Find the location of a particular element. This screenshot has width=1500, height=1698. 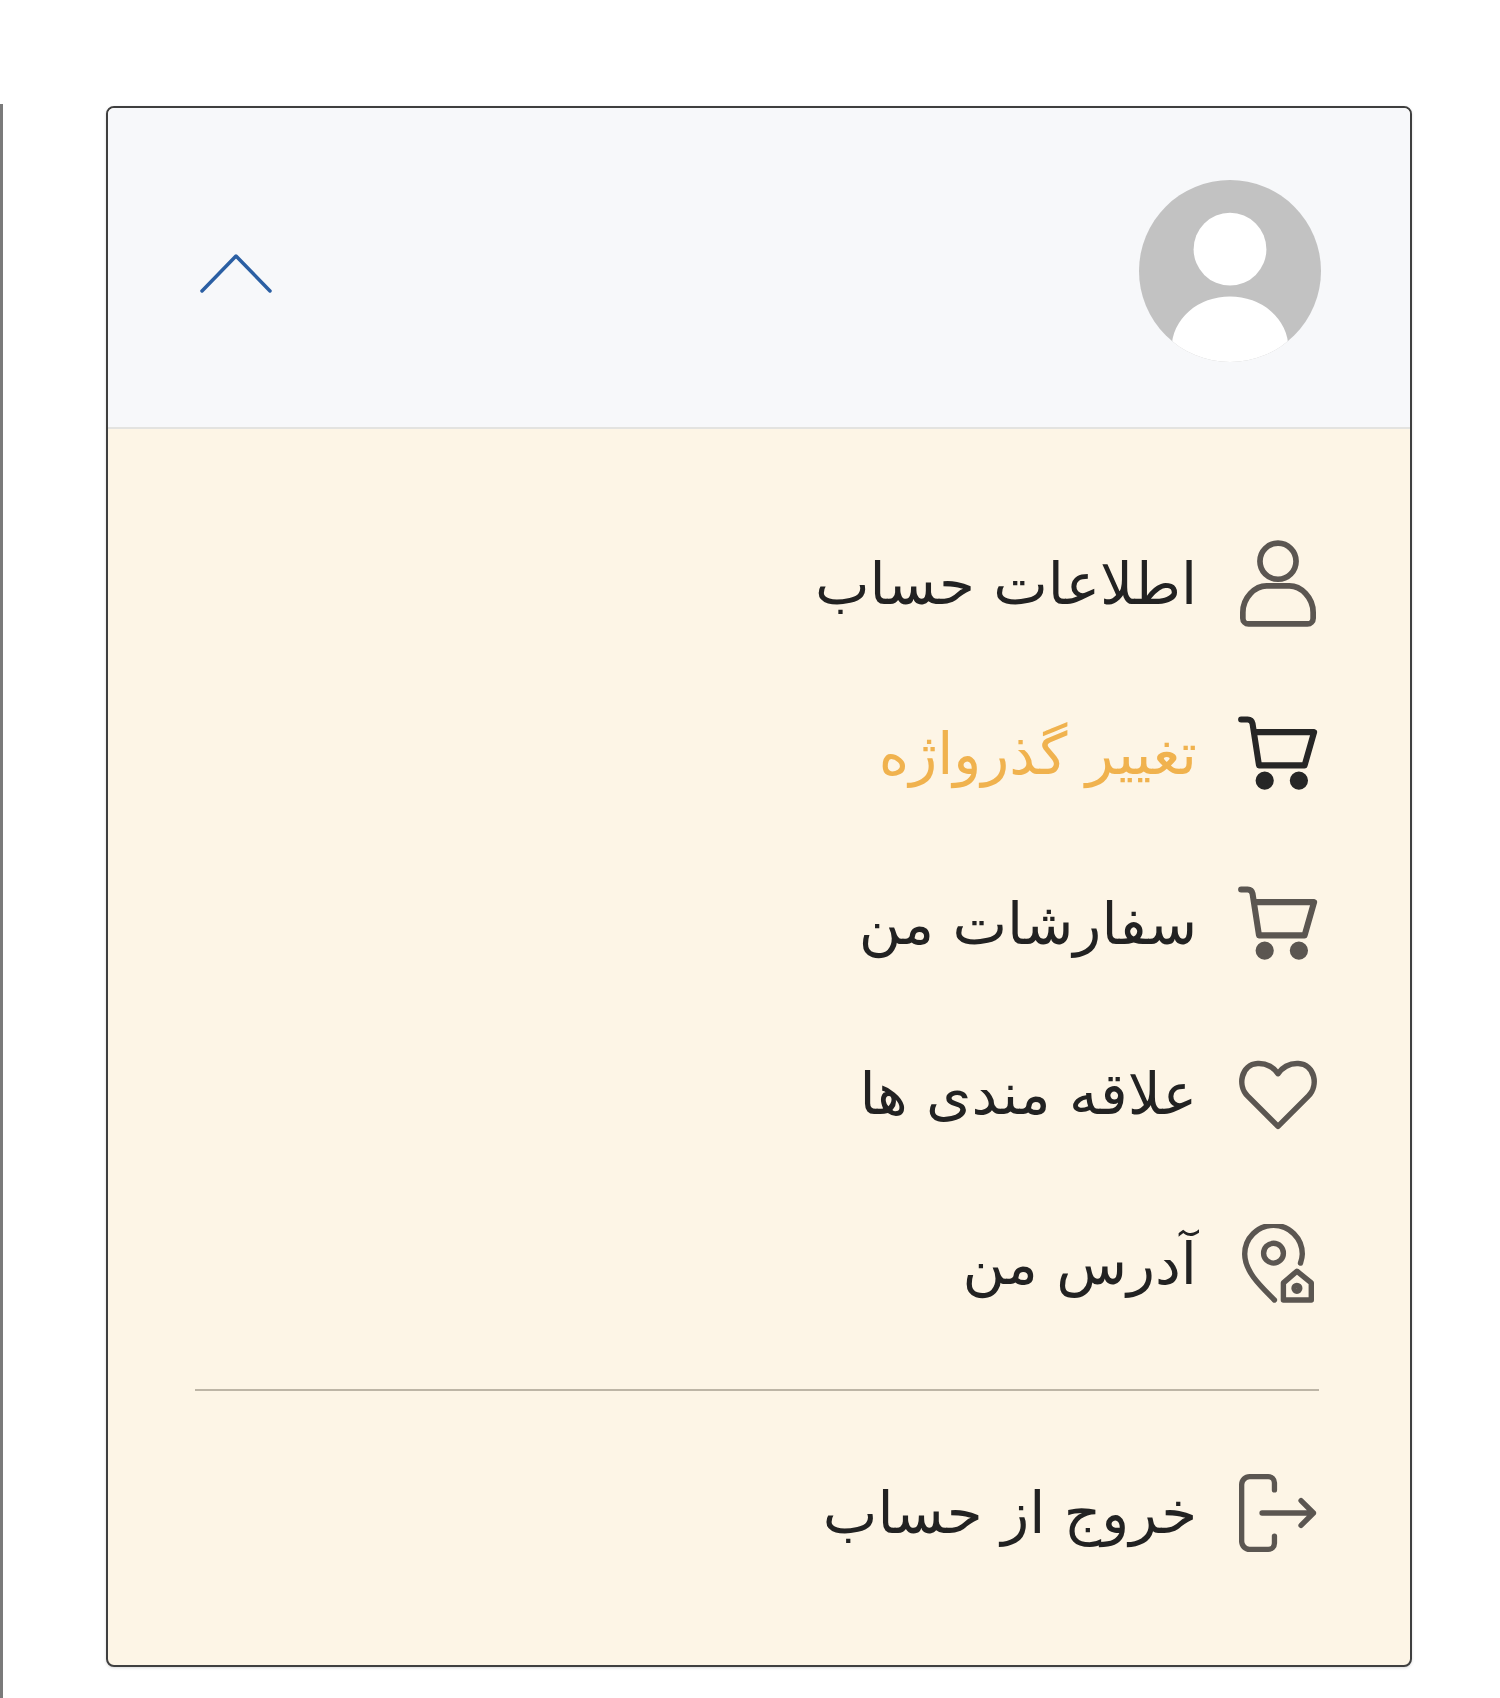

menu-item: آدرس من is located at coordinates (1140, 1264).